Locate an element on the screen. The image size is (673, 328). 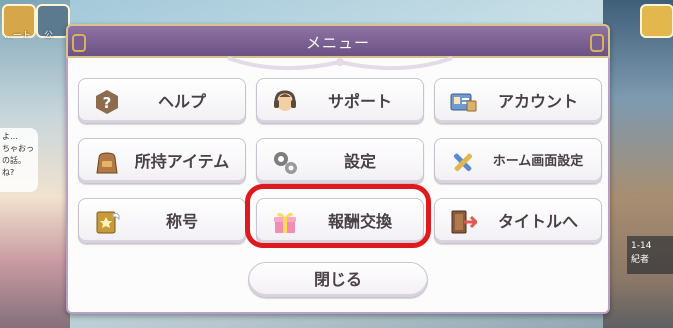
return-to-title-button: タイトルへ is located at coordinates (518, 221).